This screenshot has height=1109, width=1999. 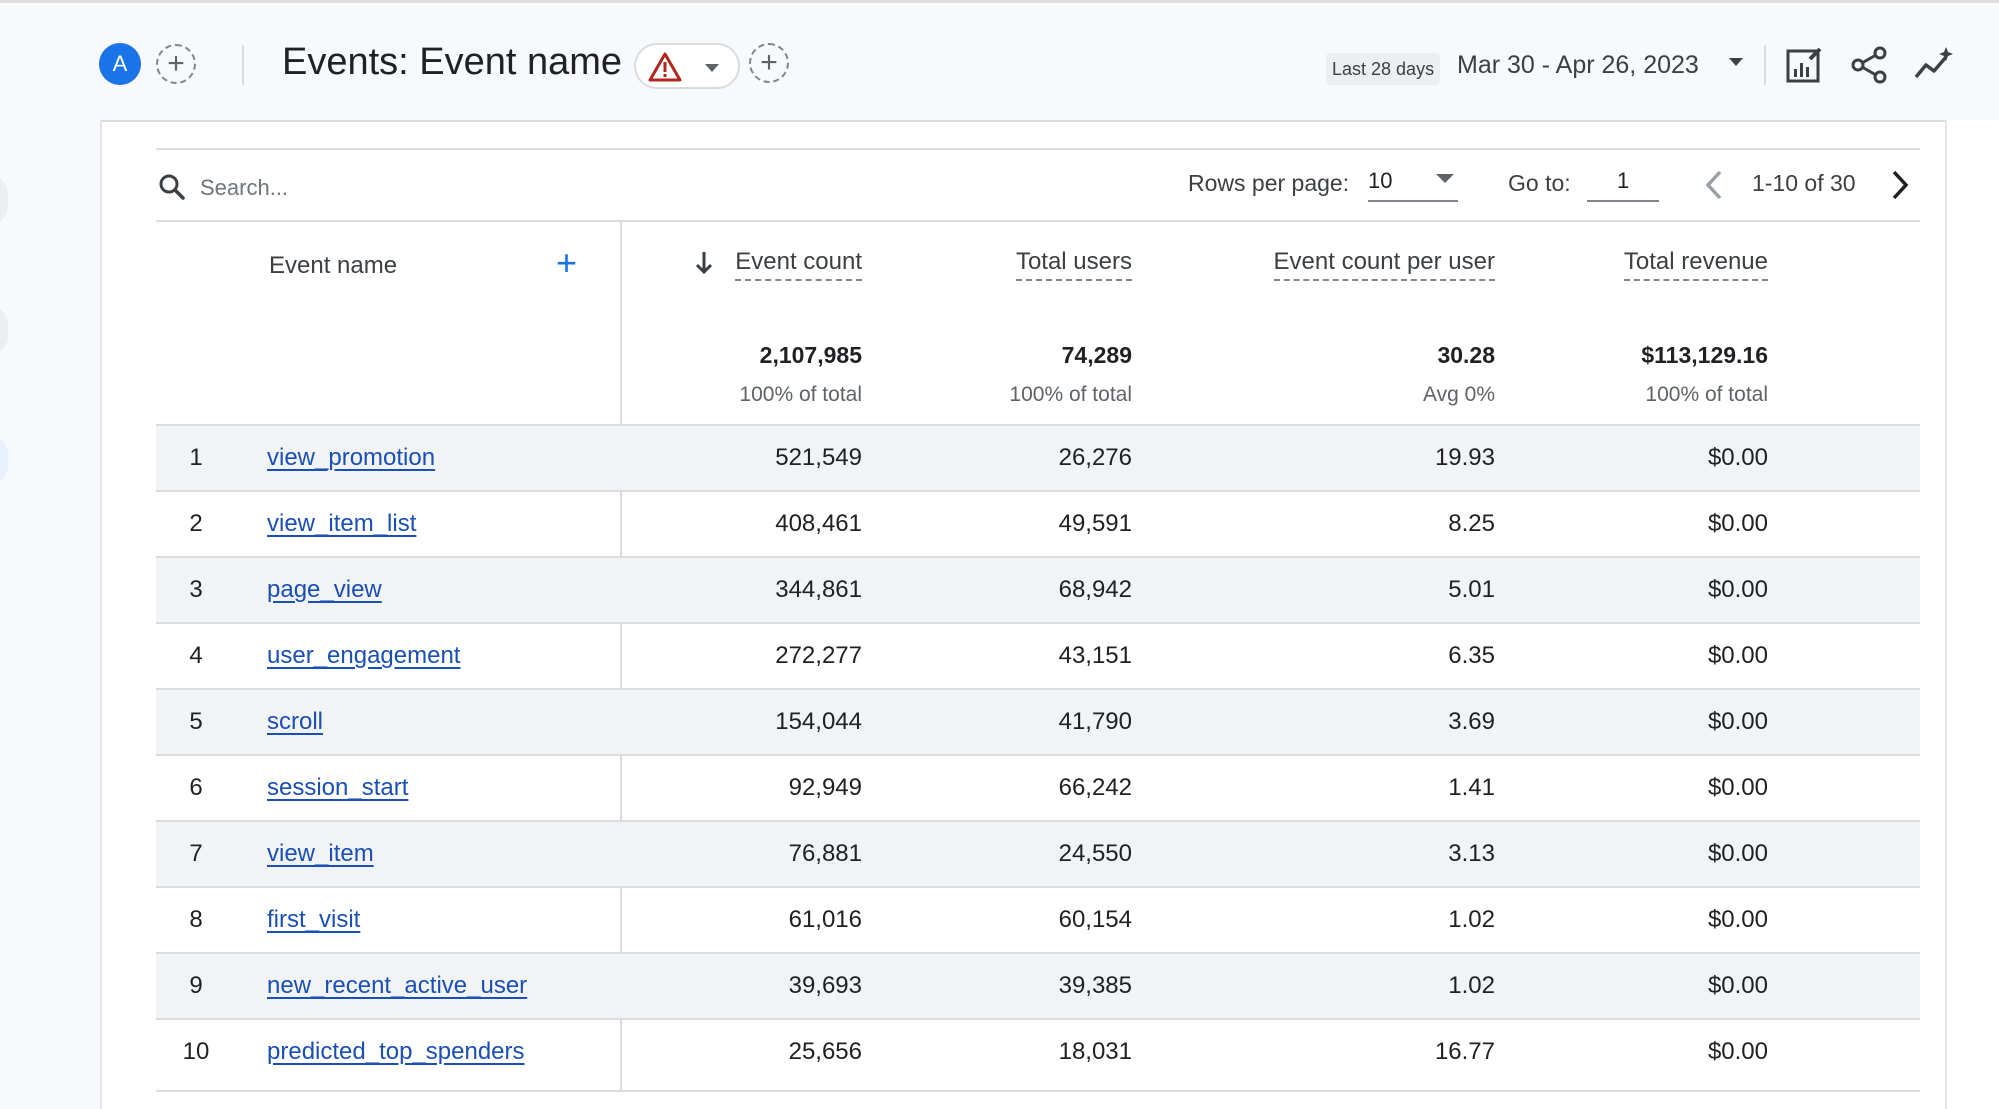 I want to click on sort-descending-icon, so click(x=704, y=263).